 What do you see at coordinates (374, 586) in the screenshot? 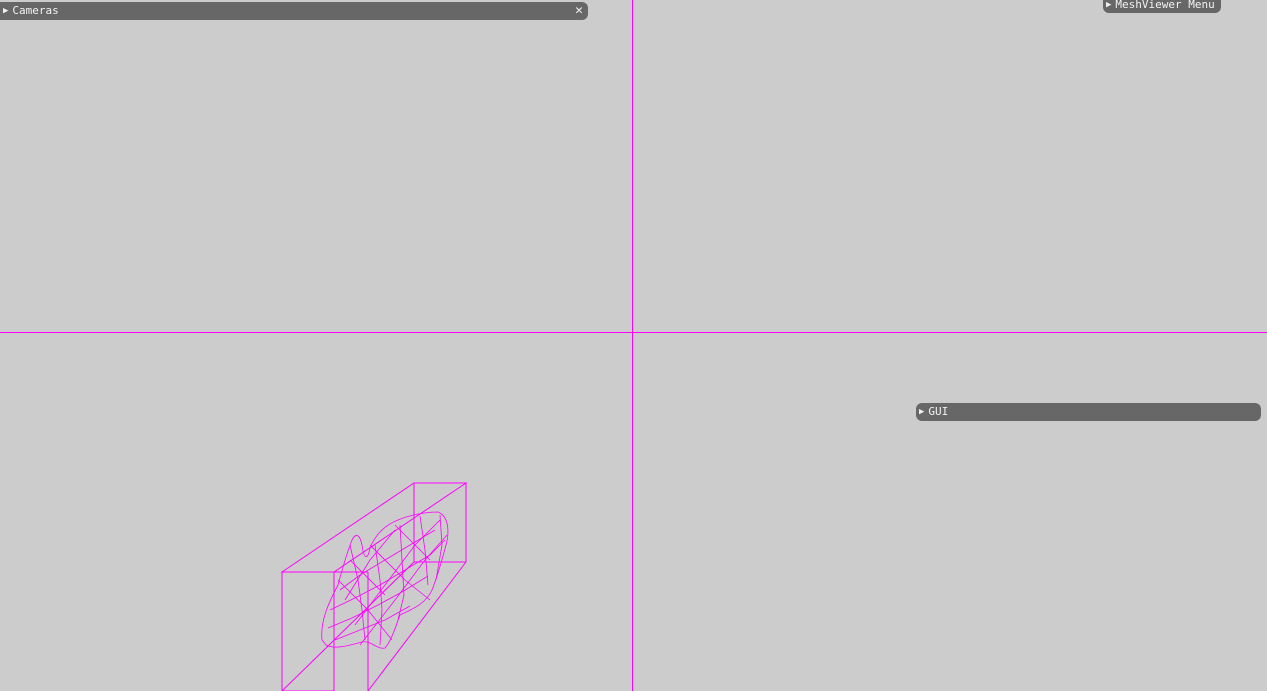
I see `bounding-box-wireframe` at bounding box center [374, 586].